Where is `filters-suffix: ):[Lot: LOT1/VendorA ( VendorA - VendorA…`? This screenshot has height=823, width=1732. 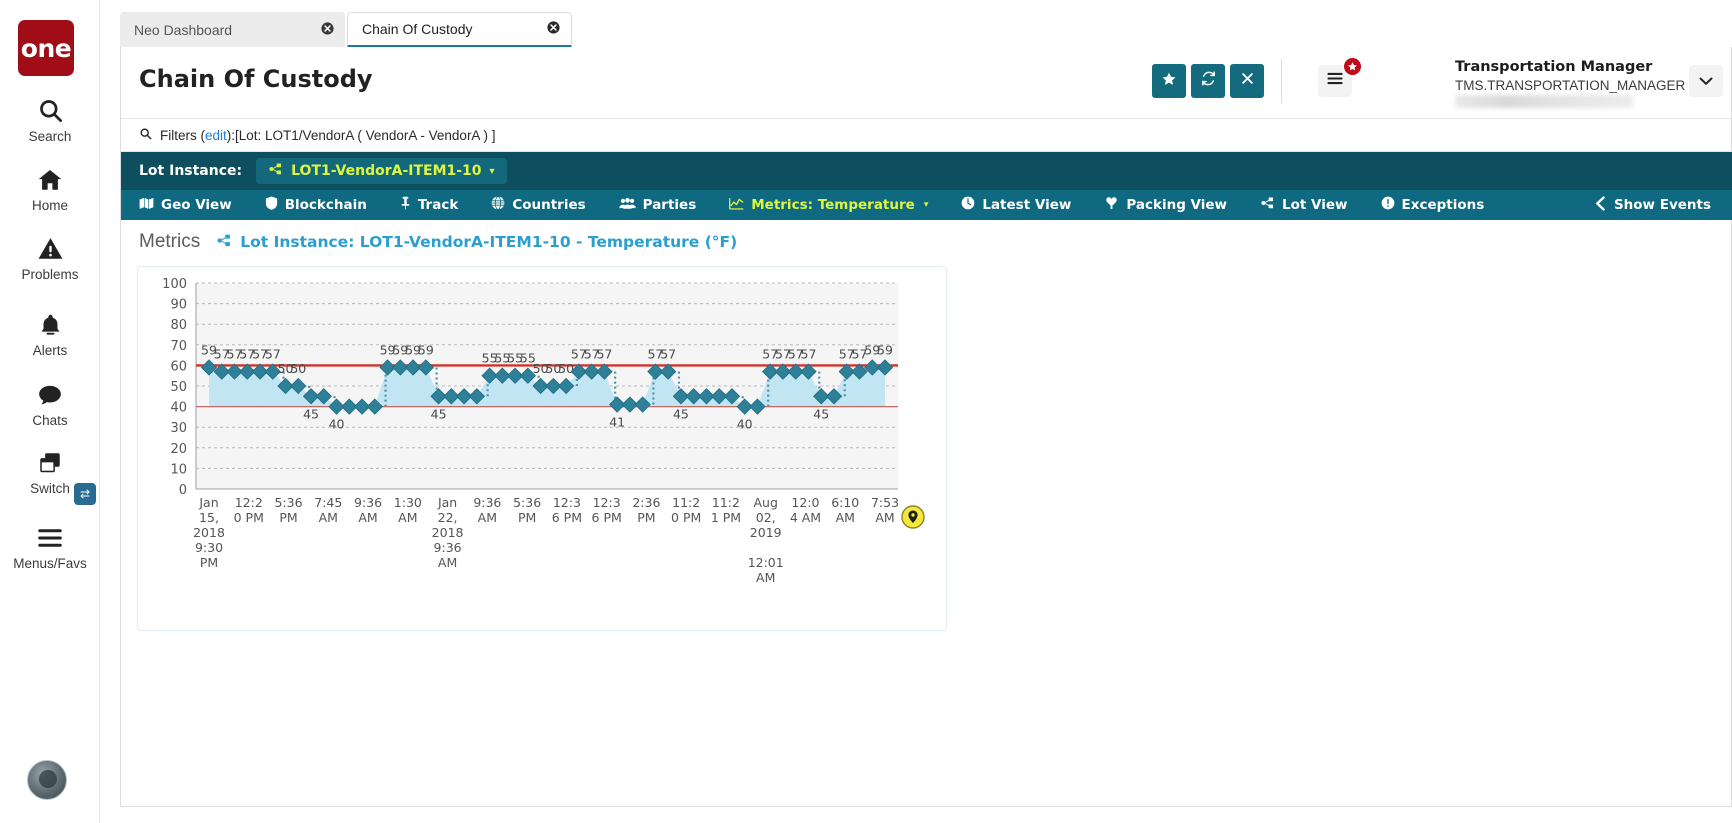
filters-suffix: ):[Lot: LOT1/VendorA ( VendorA - VendorA… is located at coordinates (361, 135).